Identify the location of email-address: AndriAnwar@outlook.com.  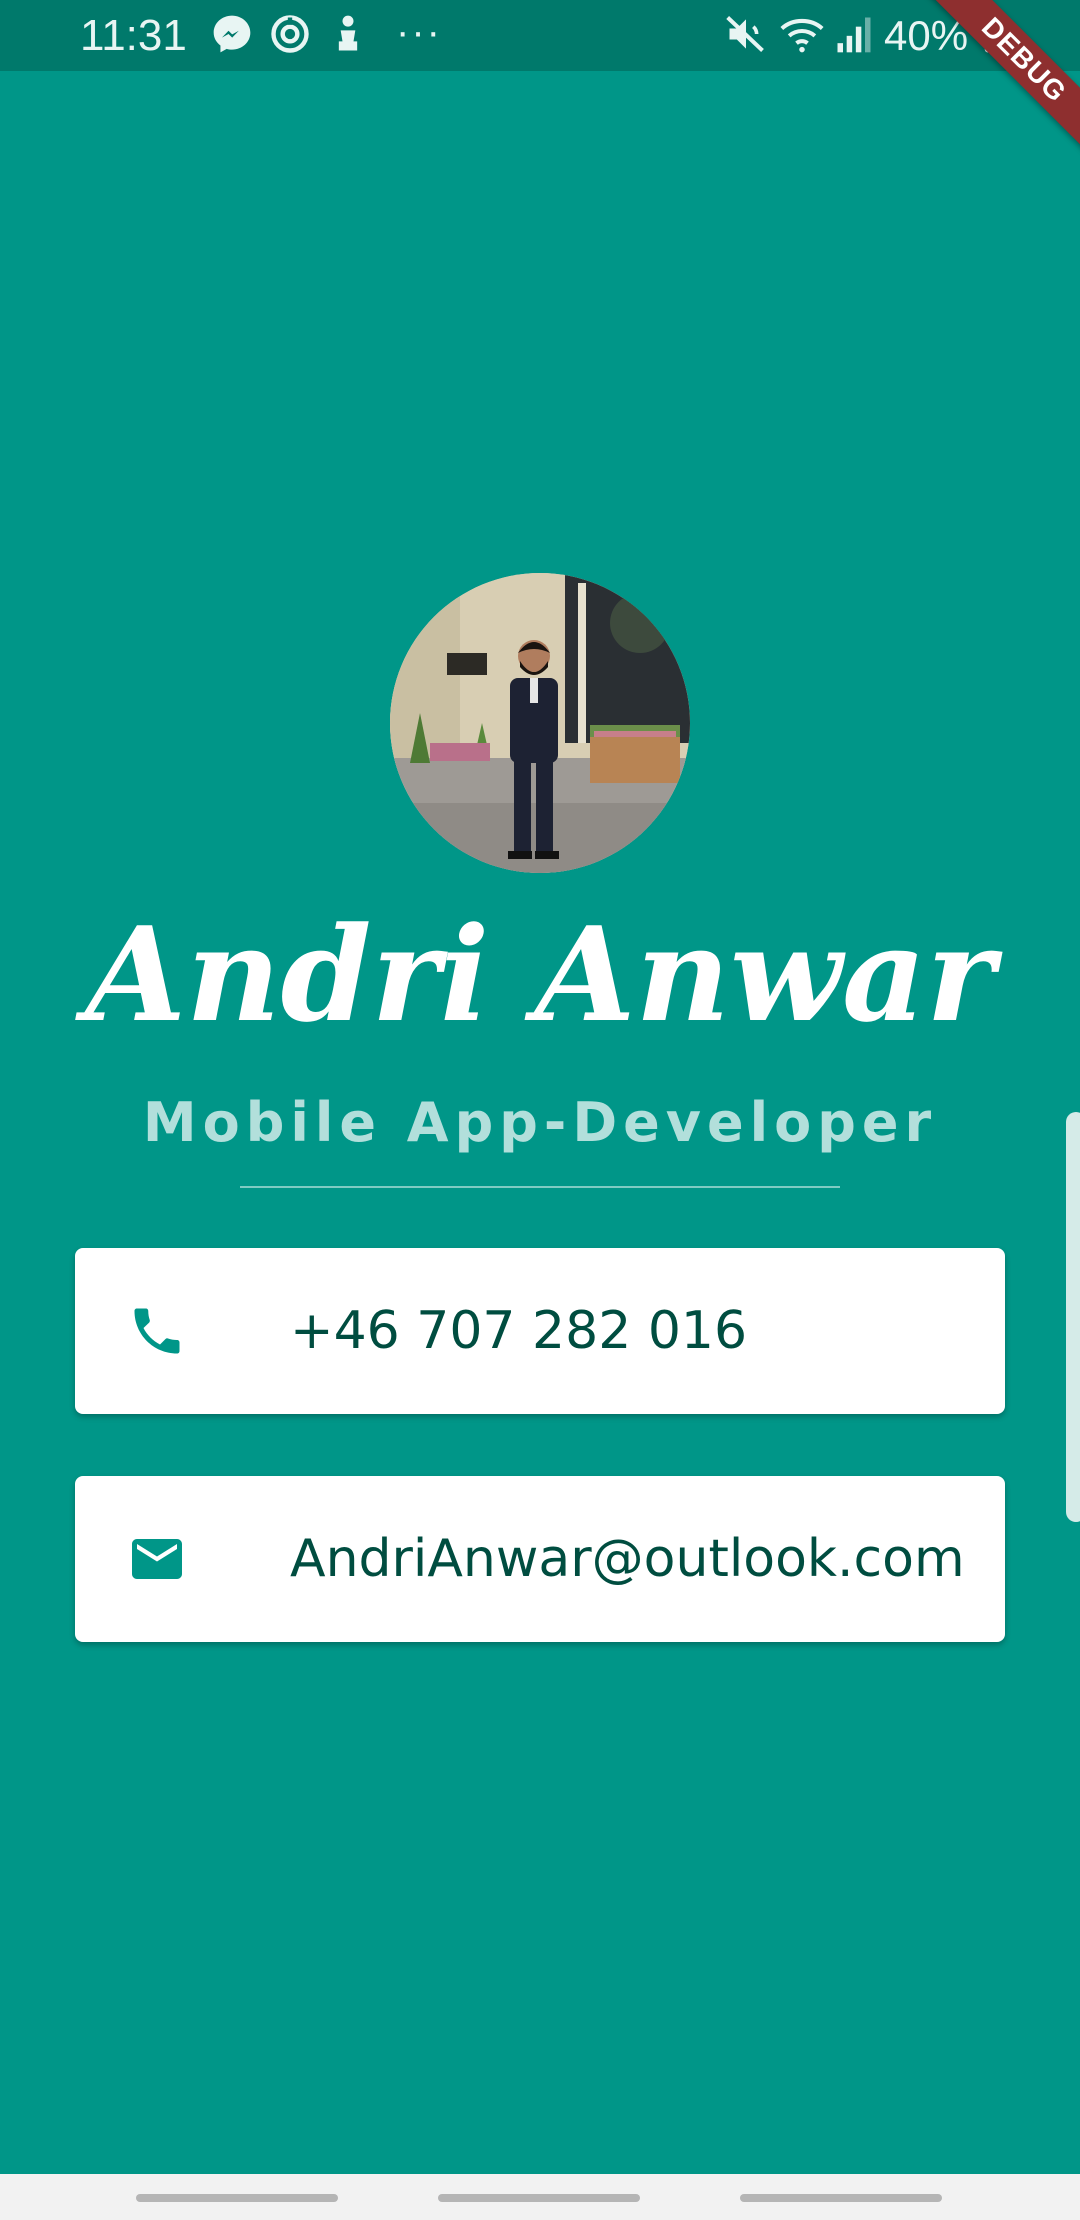
(627, 1559).